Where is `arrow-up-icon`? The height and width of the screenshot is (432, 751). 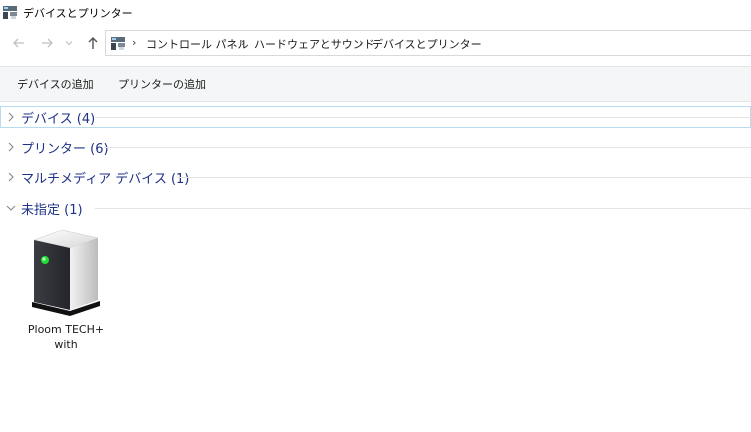 arrow-up-icon is located at coordinates (93, 43).